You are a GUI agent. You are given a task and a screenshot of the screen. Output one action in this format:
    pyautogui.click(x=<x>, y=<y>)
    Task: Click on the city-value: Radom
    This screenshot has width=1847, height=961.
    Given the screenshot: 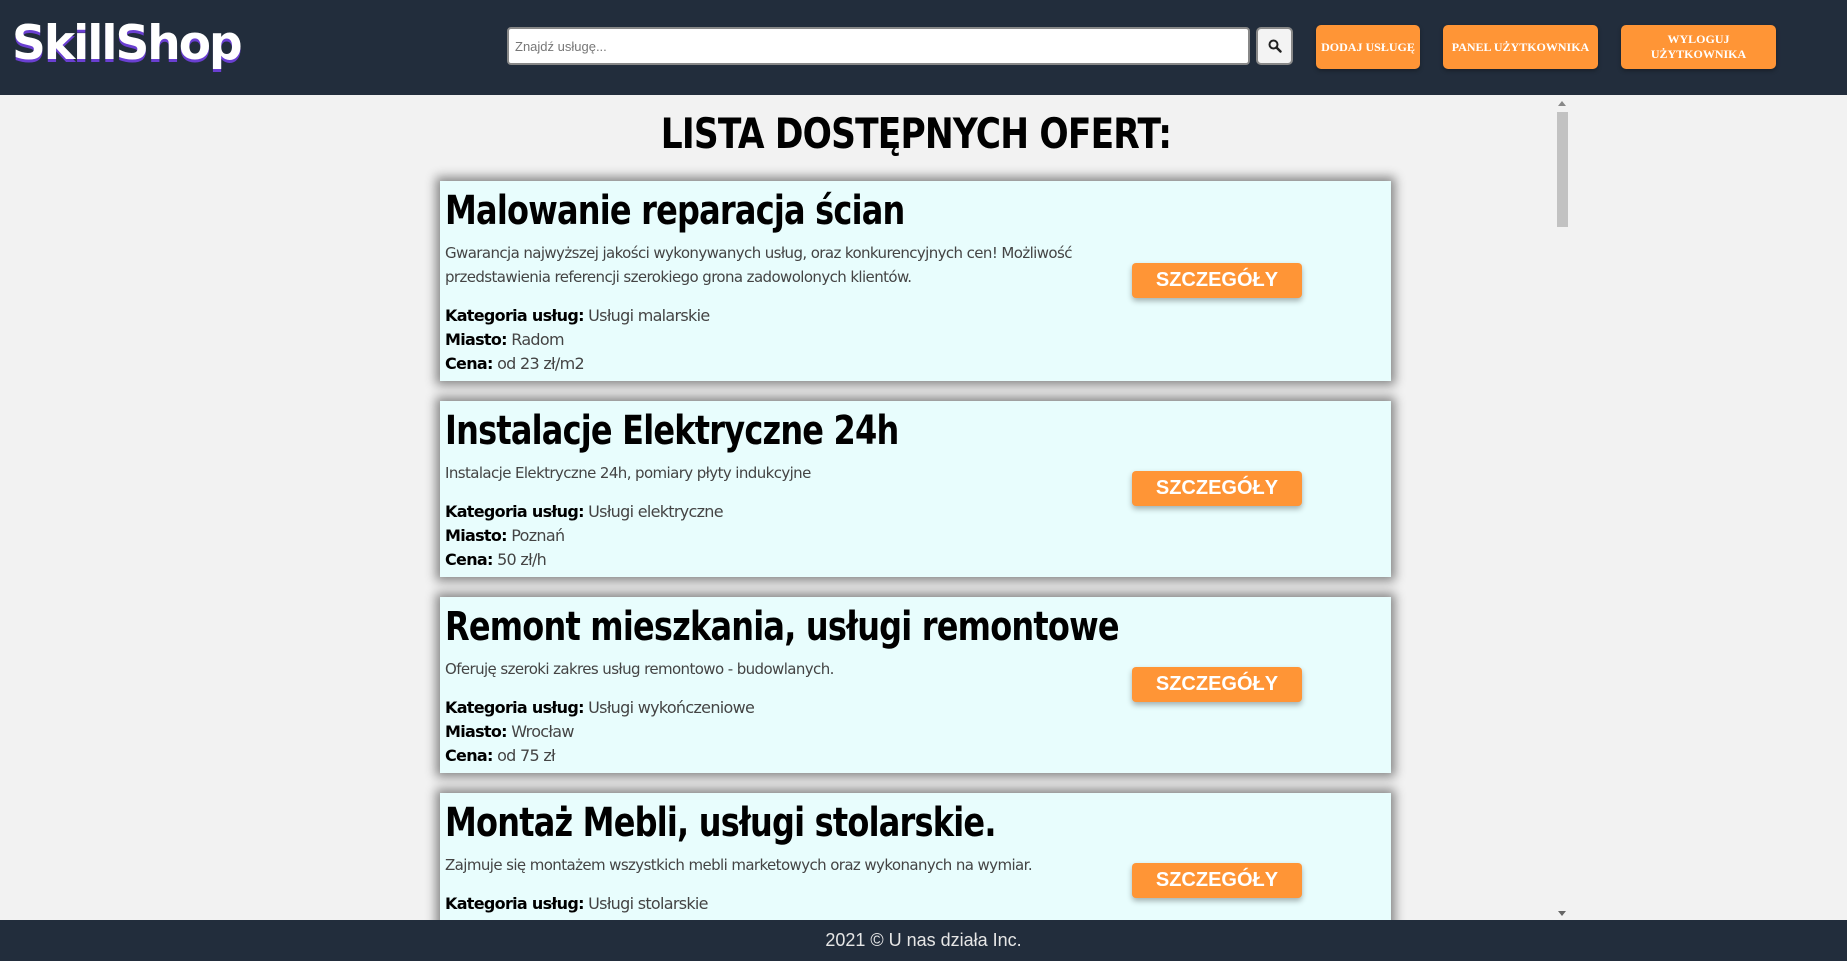 What is the action you would take?
    pyautogui.click(x=537, y=339)
    